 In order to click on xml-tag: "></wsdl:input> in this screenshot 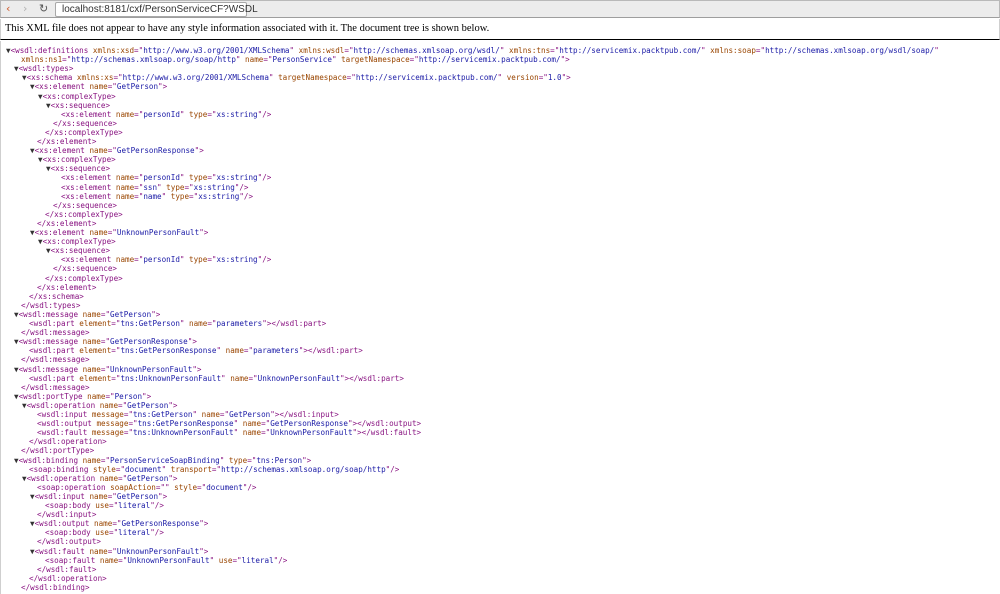, I will do `click(304, 414)`.